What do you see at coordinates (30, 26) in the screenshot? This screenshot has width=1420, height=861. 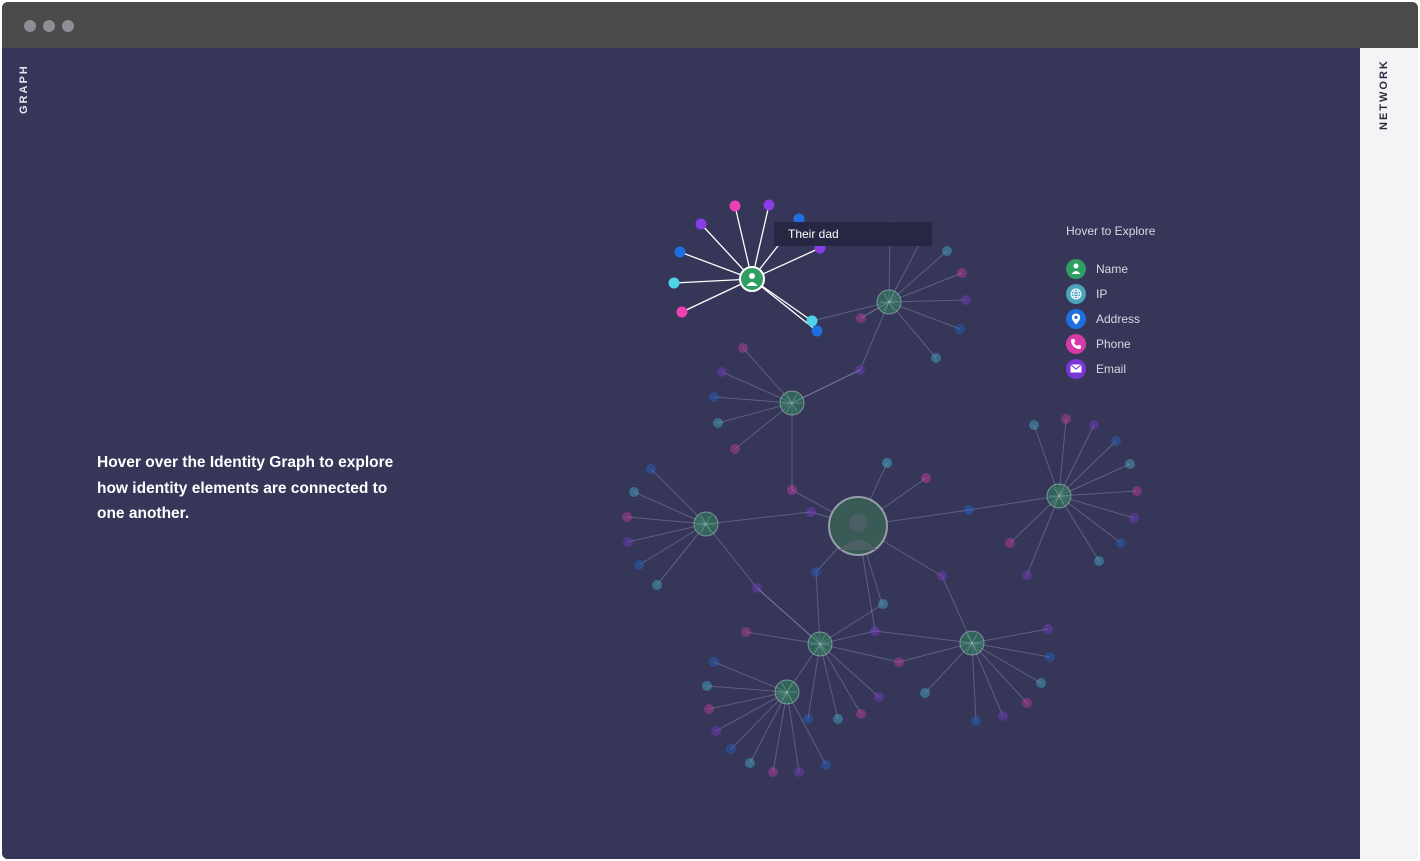 I see `close-window-dot` at bounding box center [30, 26].